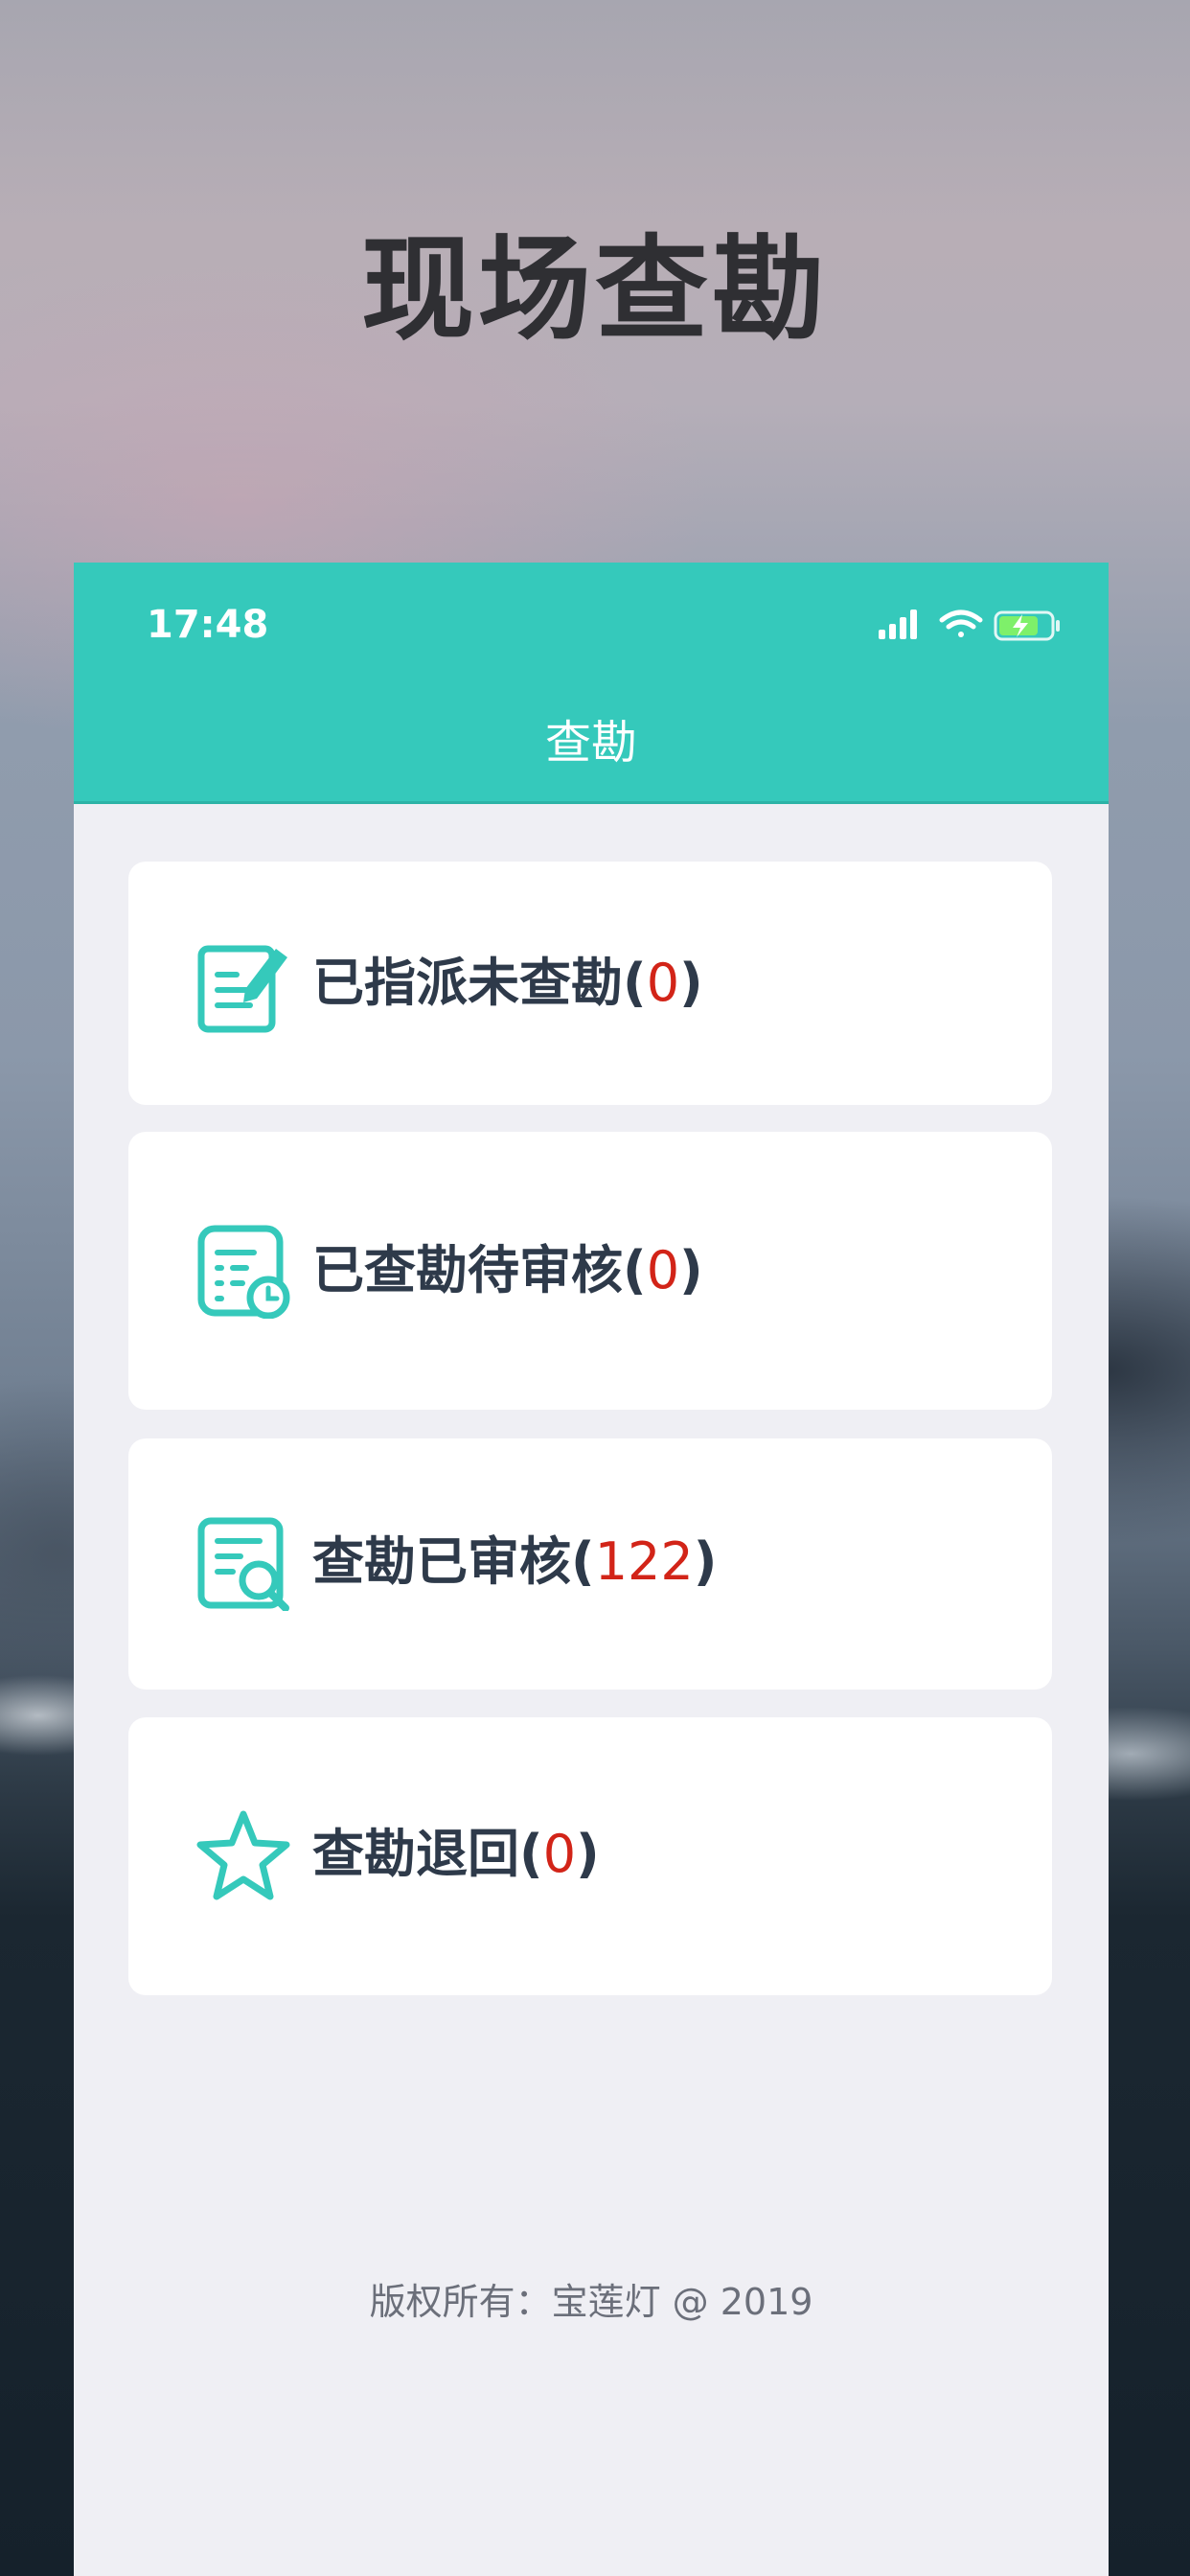  What do you see at coordinates (242, 989) in the screenshot?
I see `edit-document-icon` at bounding box center [242, 989].